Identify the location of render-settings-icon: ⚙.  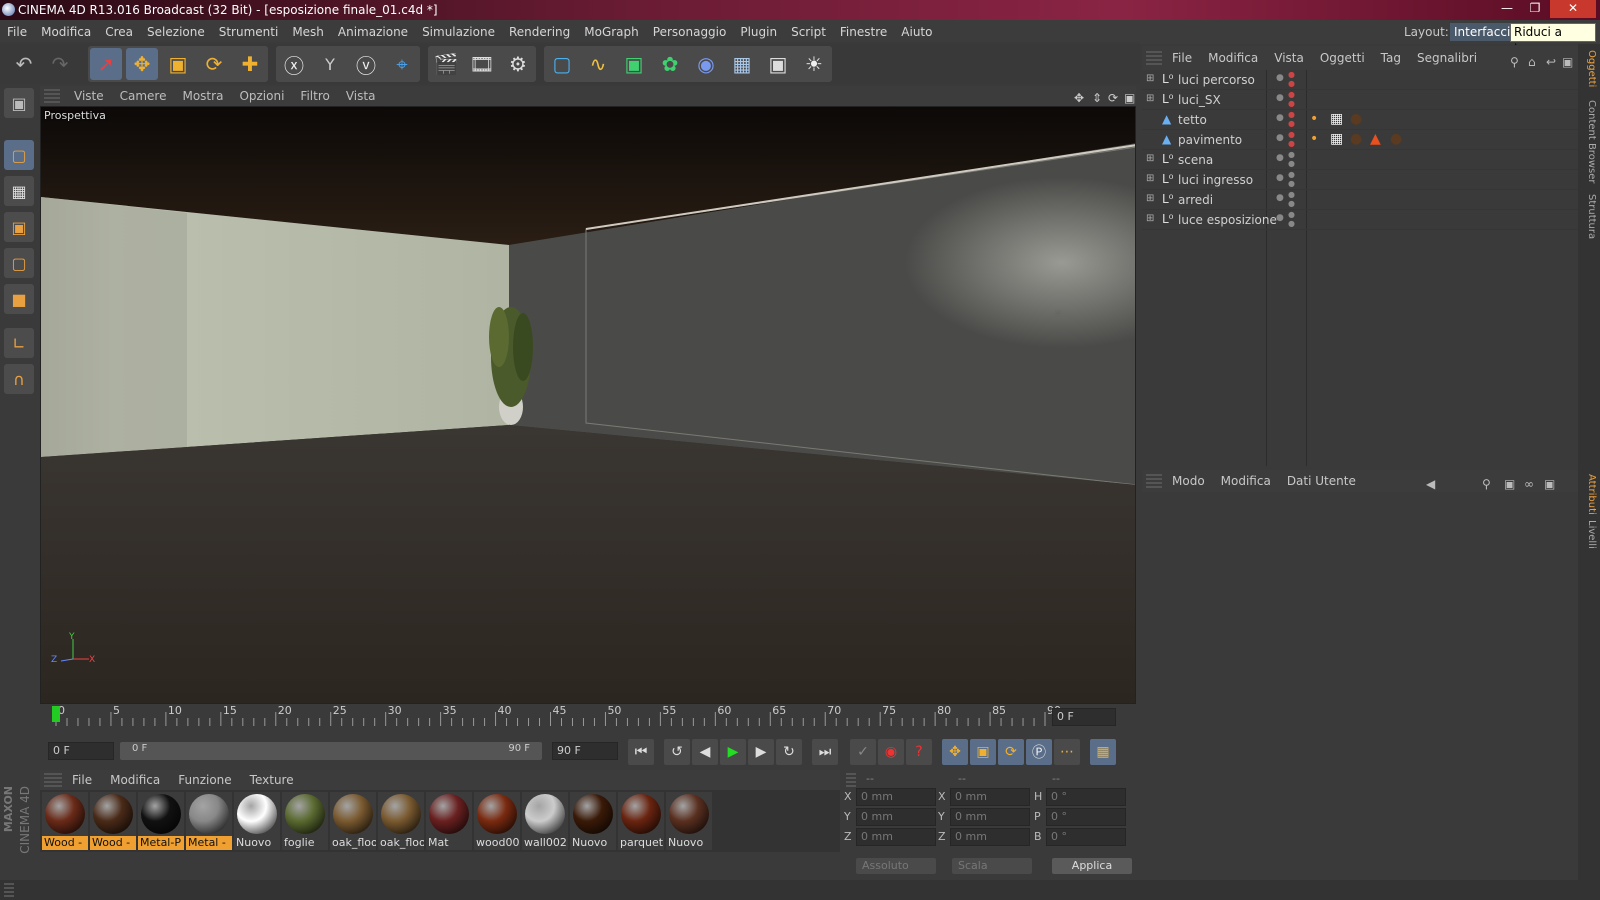
(518, 64).